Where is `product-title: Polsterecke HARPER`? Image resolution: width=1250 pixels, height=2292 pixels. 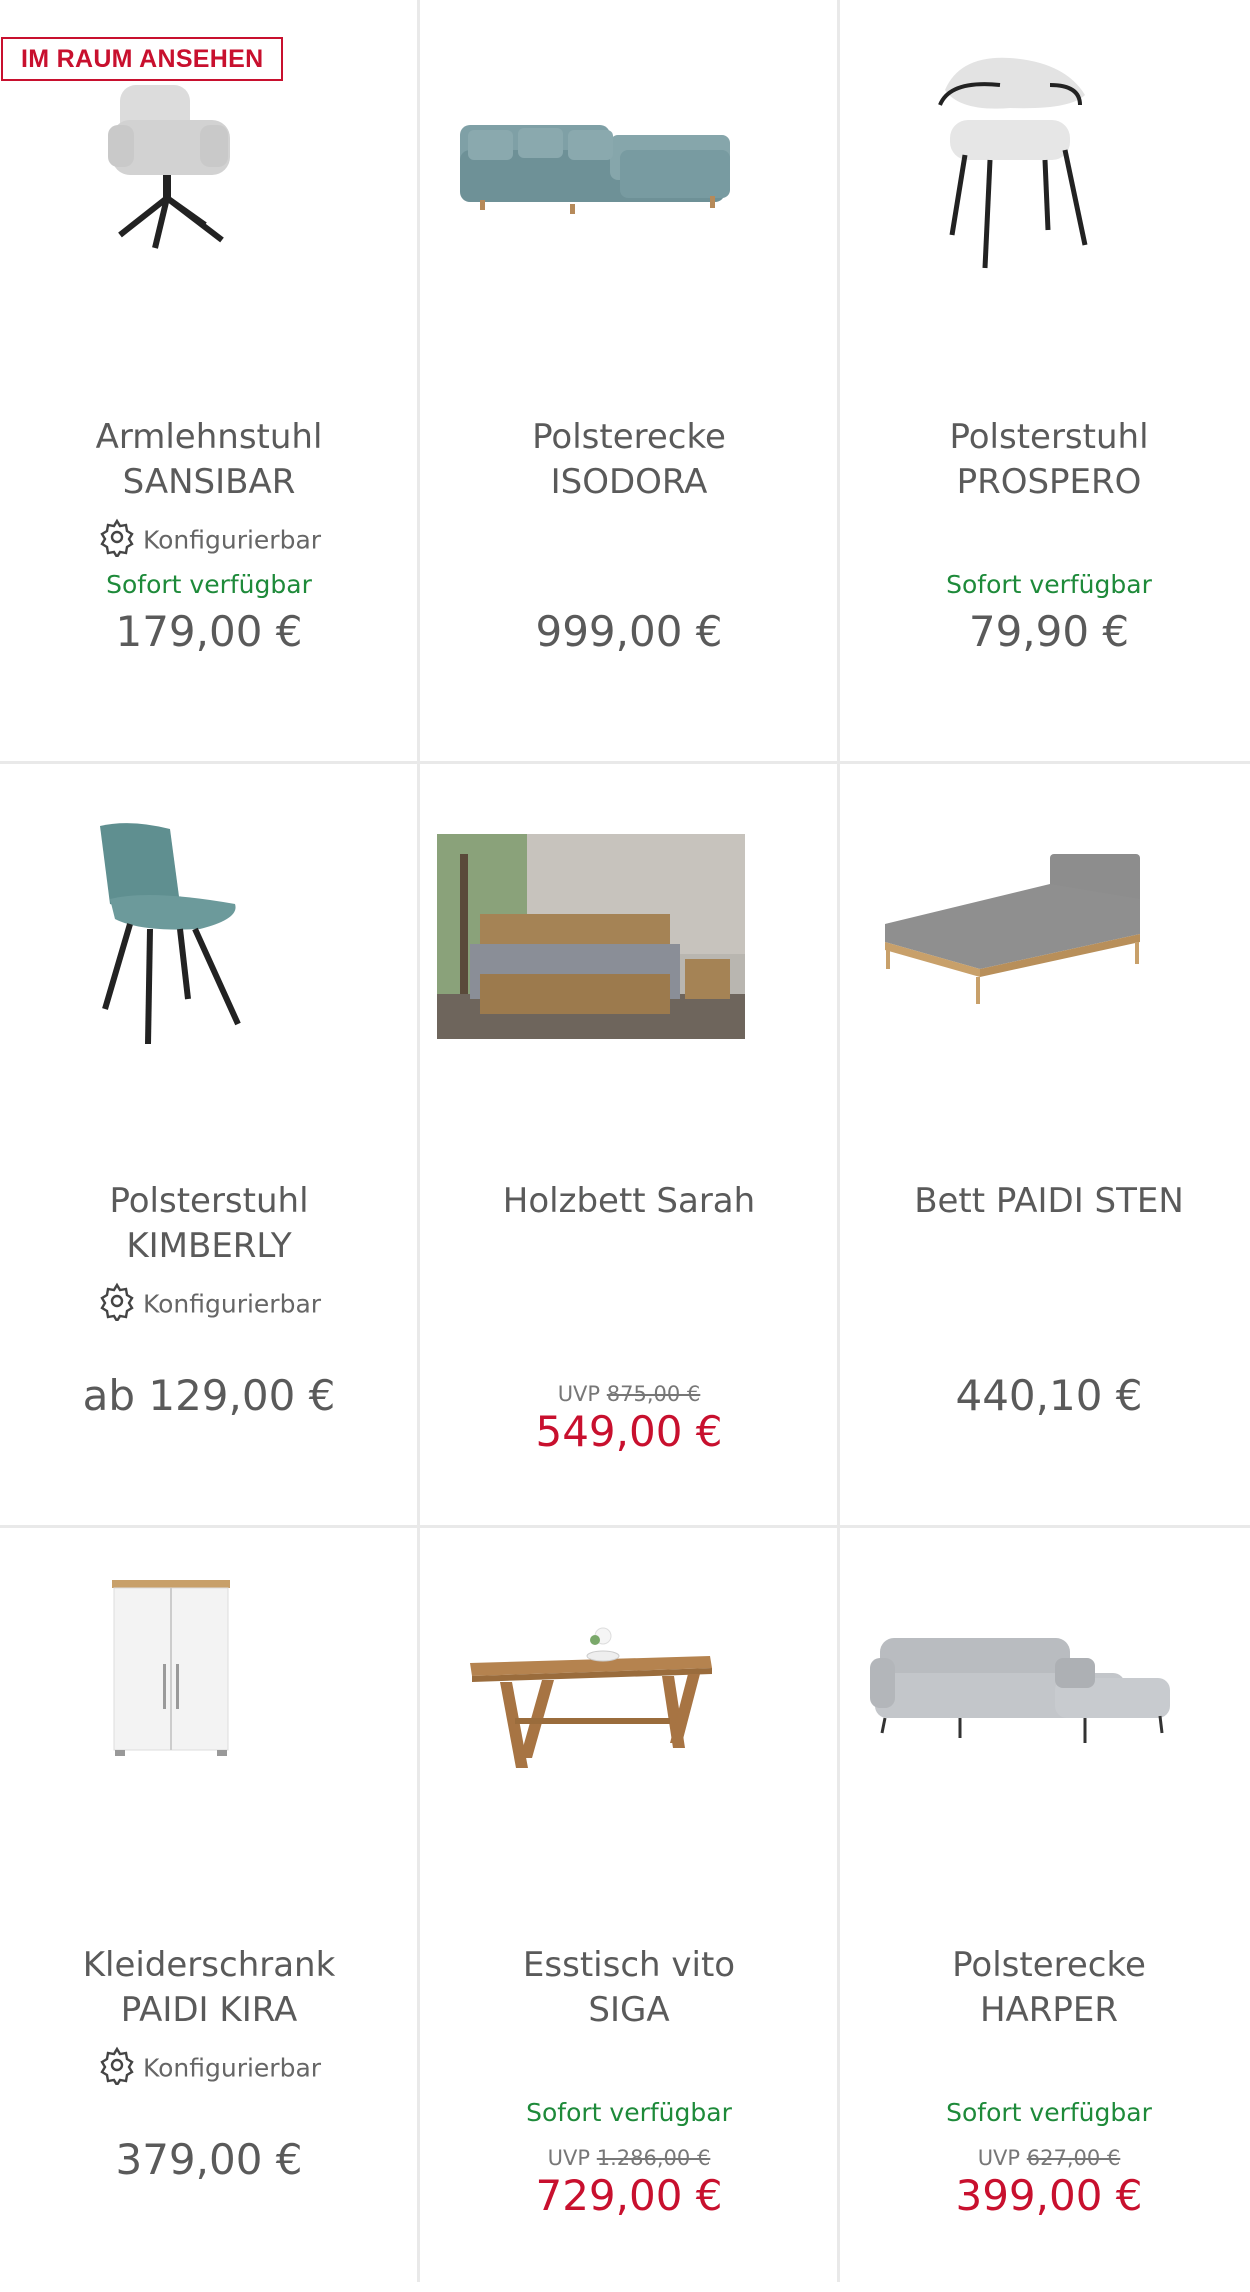 product-title: Polsterecke HARPER is located at coordinates (1049, 1988).